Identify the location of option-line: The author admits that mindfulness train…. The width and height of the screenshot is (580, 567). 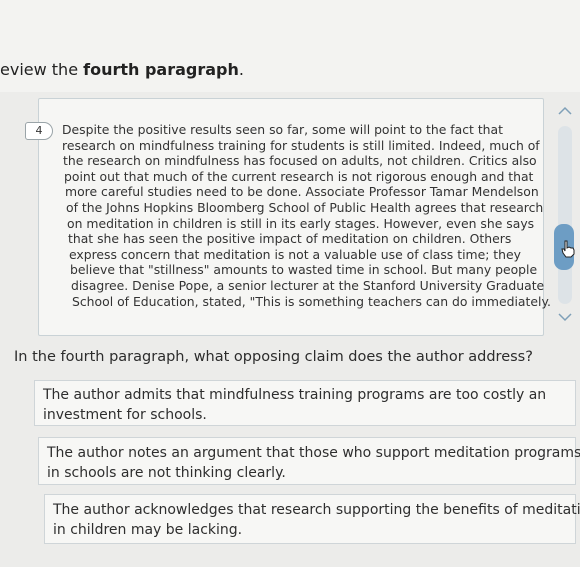
(295, 395).